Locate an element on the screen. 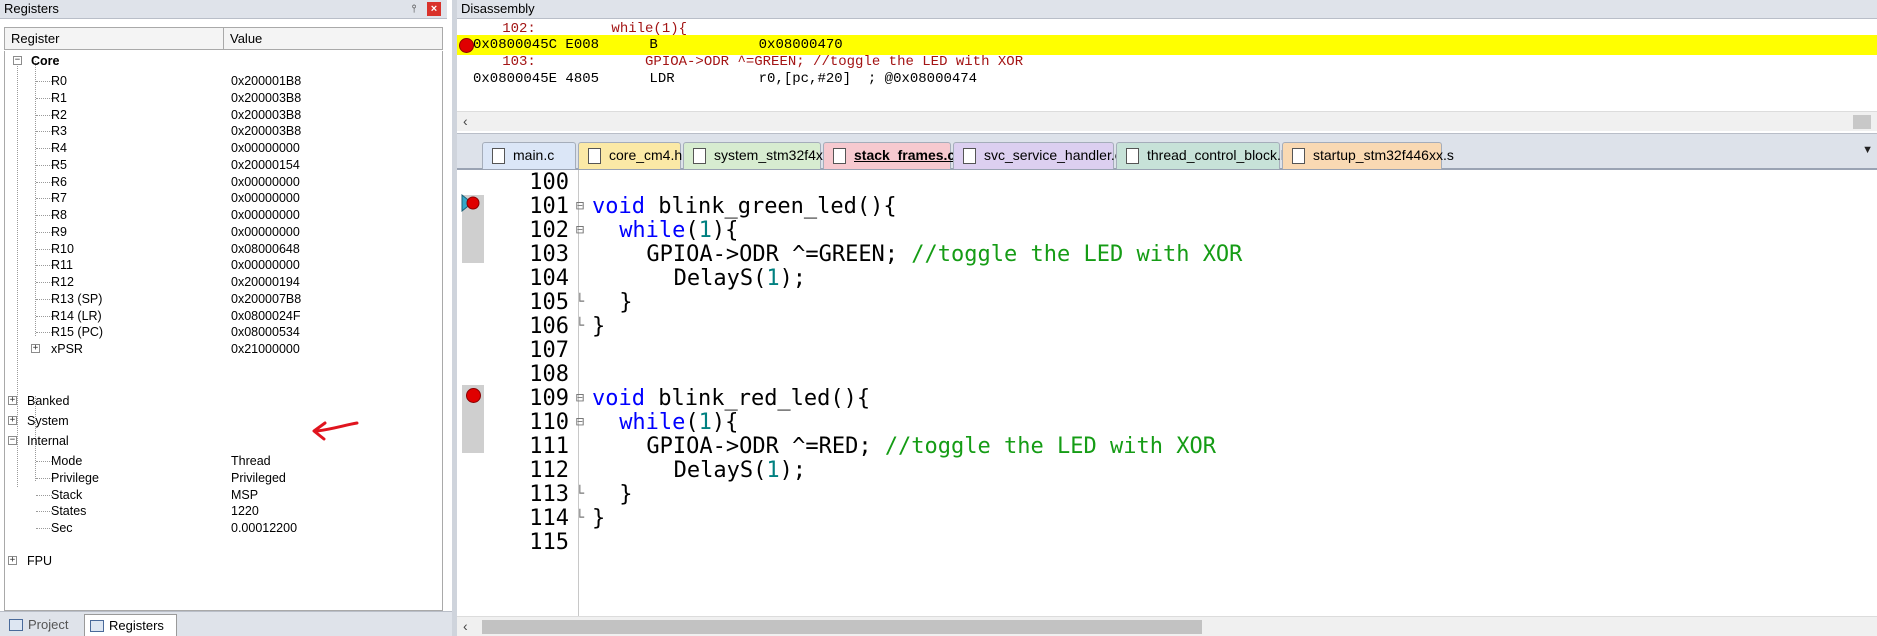 The image size is (1877, 636). editor-tab: stack_frames.c is located at coordinates (889, 155).